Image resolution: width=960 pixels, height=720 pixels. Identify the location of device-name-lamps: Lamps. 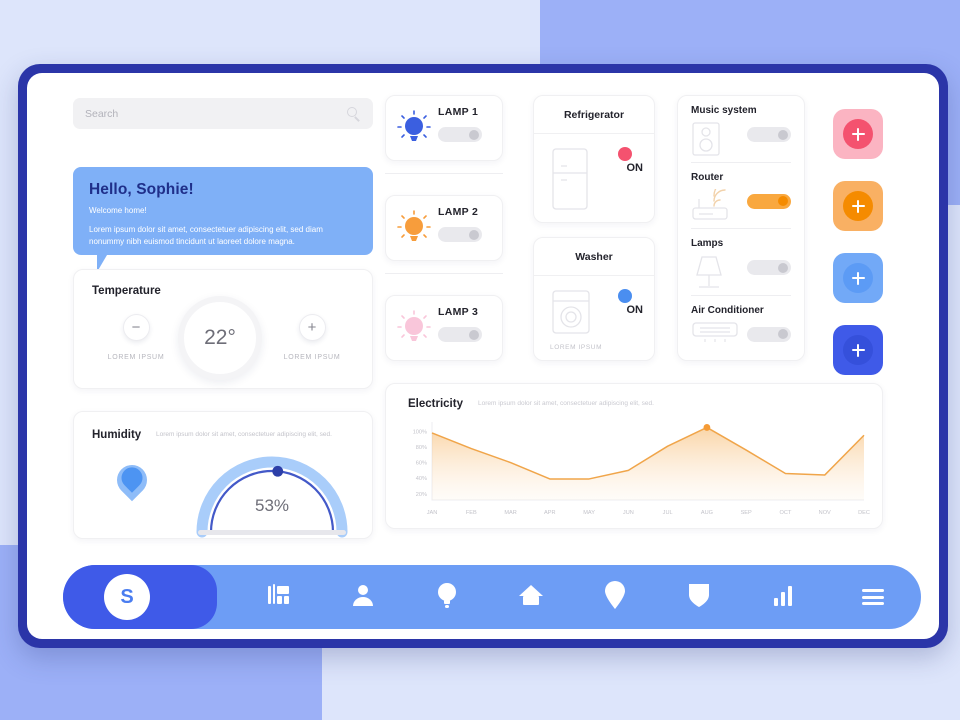
(707, 243).